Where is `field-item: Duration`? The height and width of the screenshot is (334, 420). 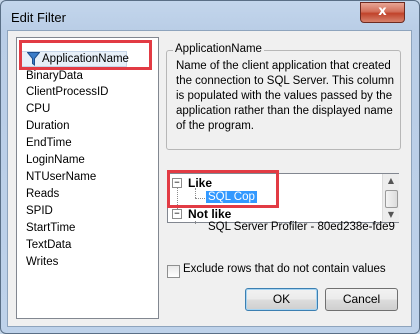 field-item: Duration is located at coordinates (47, 126).